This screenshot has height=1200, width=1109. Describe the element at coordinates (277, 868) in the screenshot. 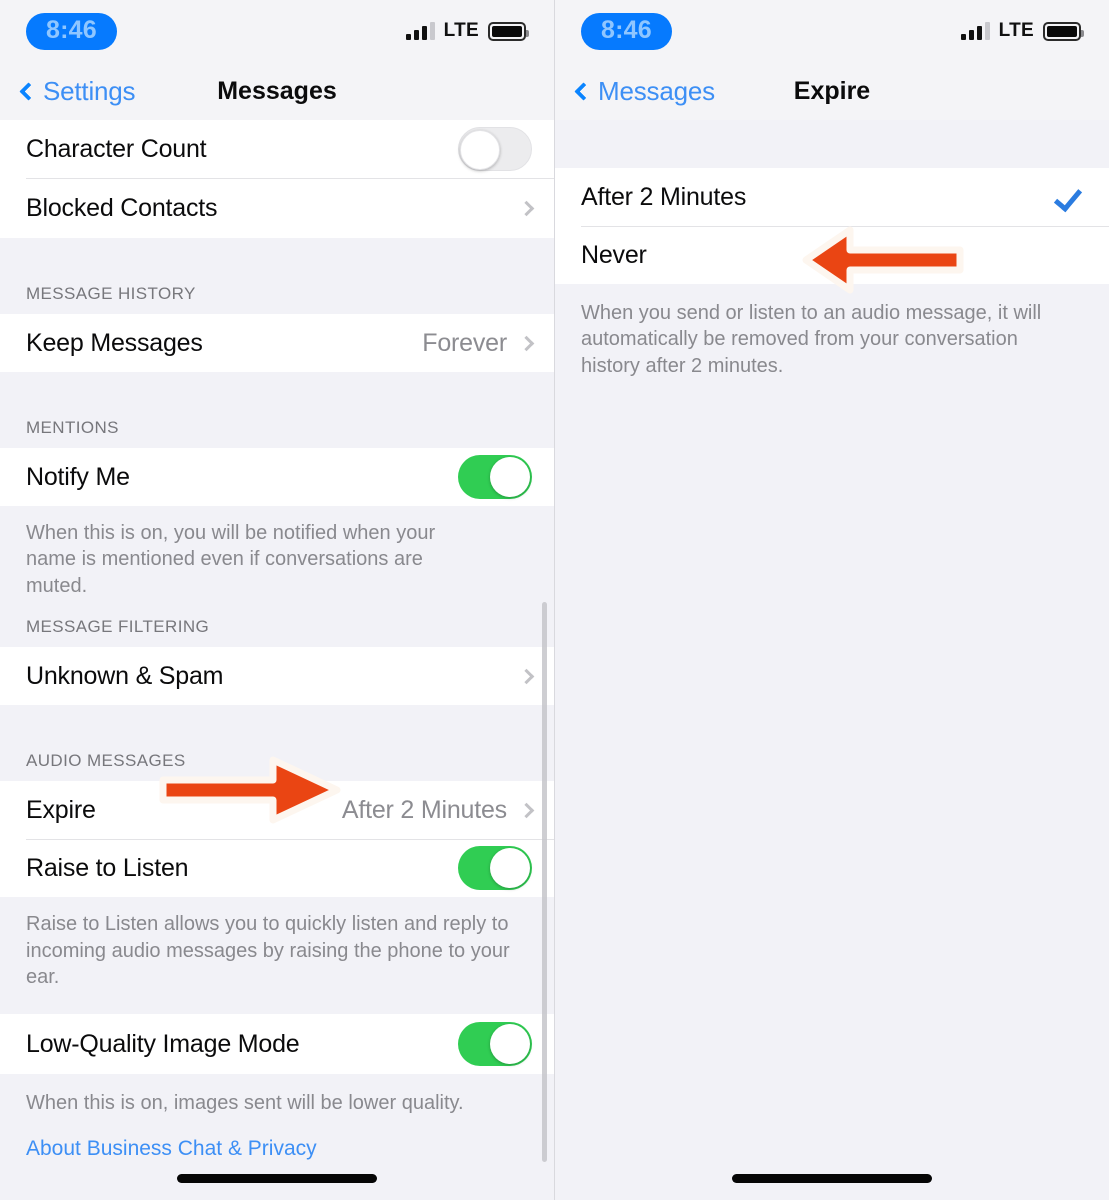

I see `row-raise-to-listen: Raise to Listen` at that location.